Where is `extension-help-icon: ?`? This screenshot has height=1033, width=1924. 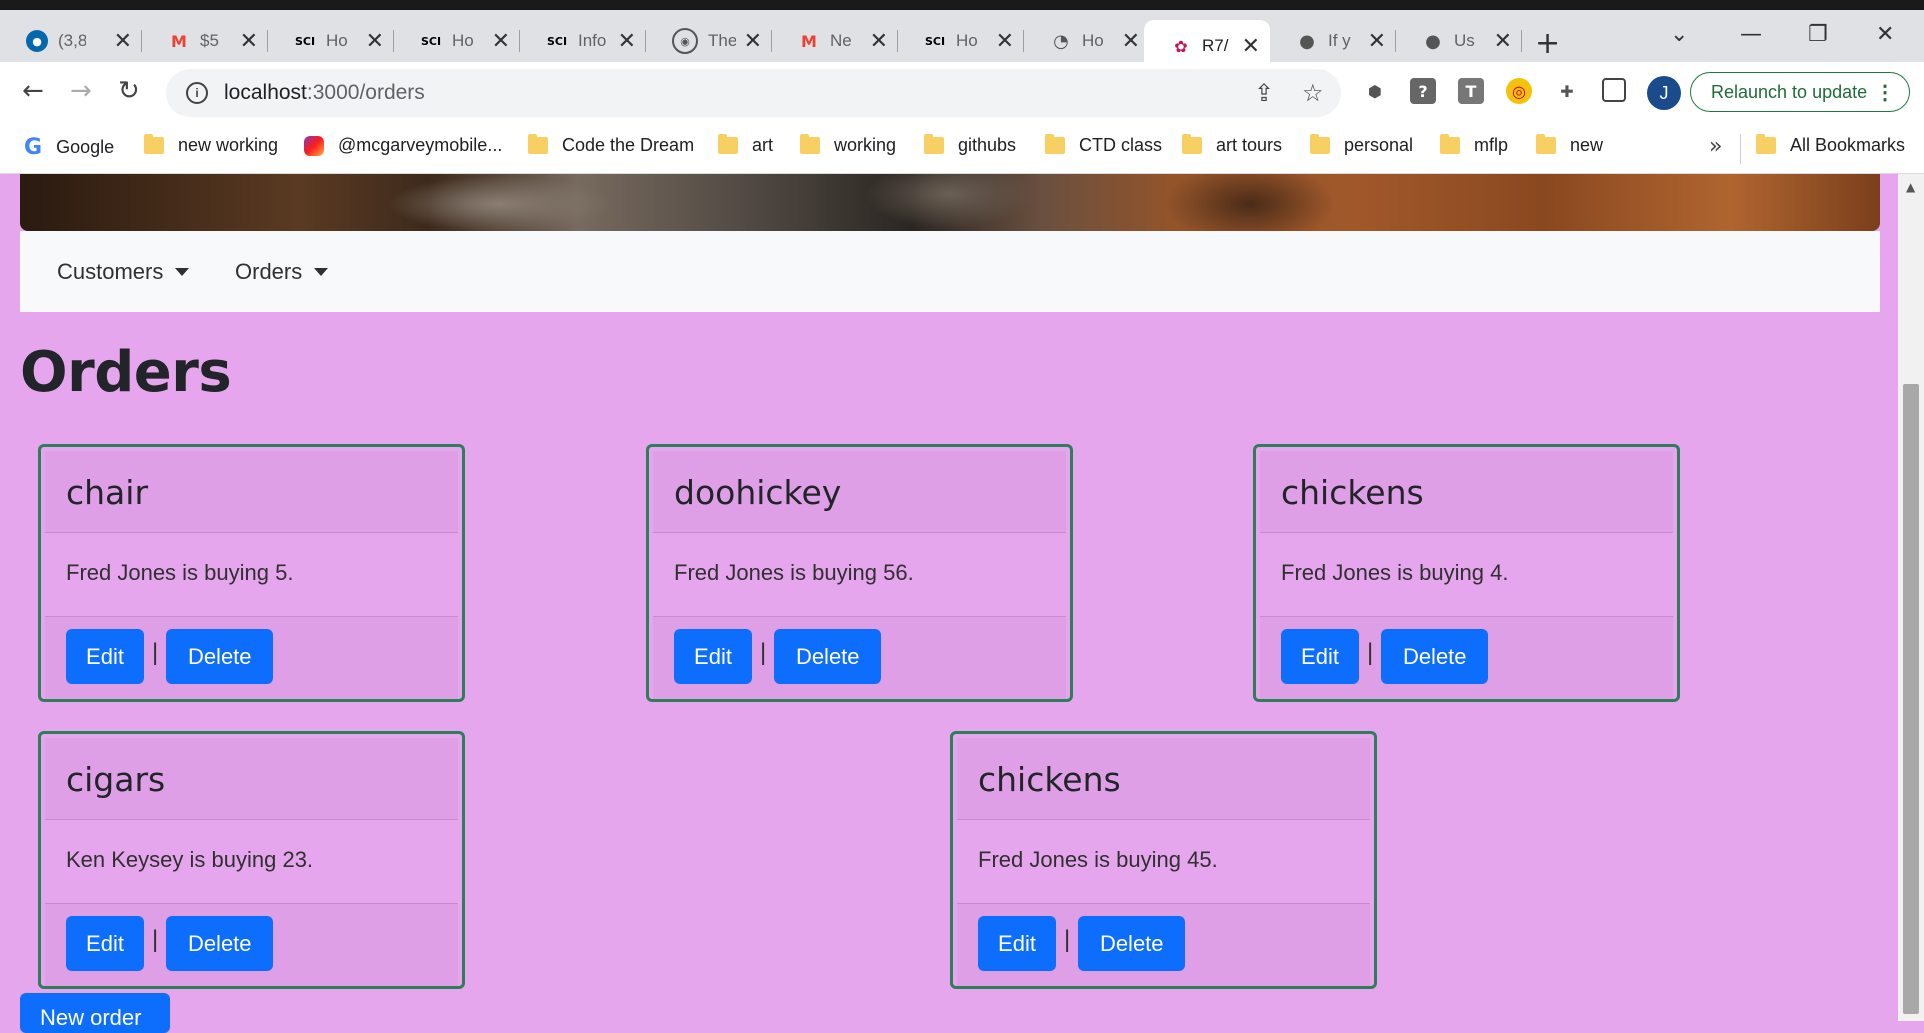 extension-help-icon: ? is located at coordinates (1423, 91).